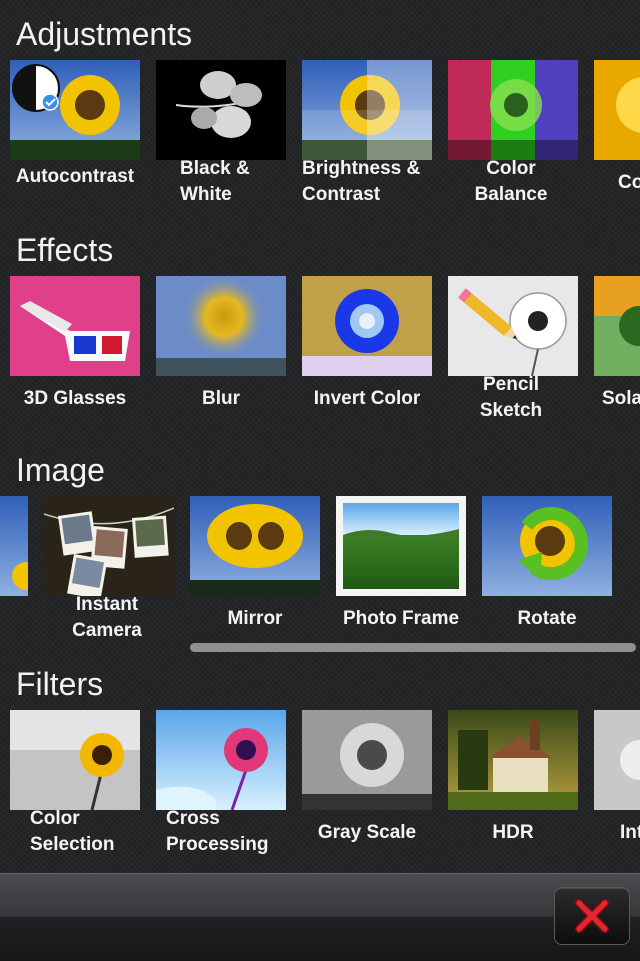 The image size is (640, 961). What do you see at coordinates (75, 398) in the screenshot?
I see `3d-glasses-label: 3D Glasses` at bounding box center [75, 398].